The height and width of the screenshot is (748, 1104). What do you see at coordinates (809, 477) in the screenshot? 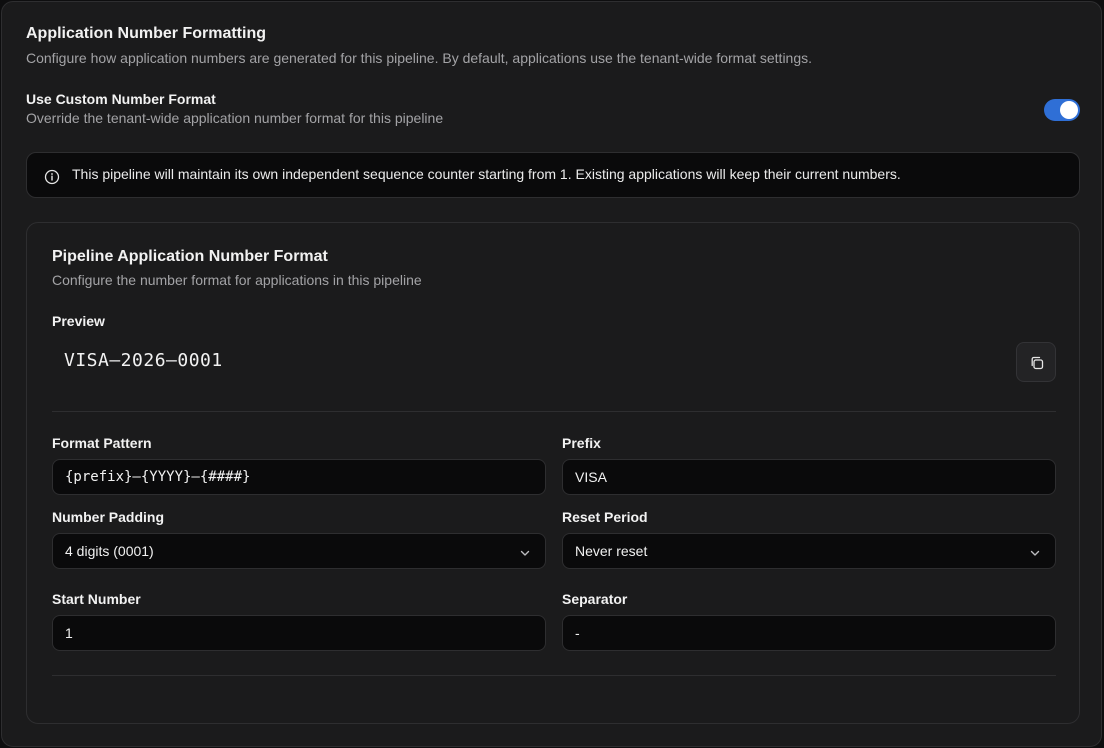
I see `prefix-input: VISA` at bounding box center [809, 477].